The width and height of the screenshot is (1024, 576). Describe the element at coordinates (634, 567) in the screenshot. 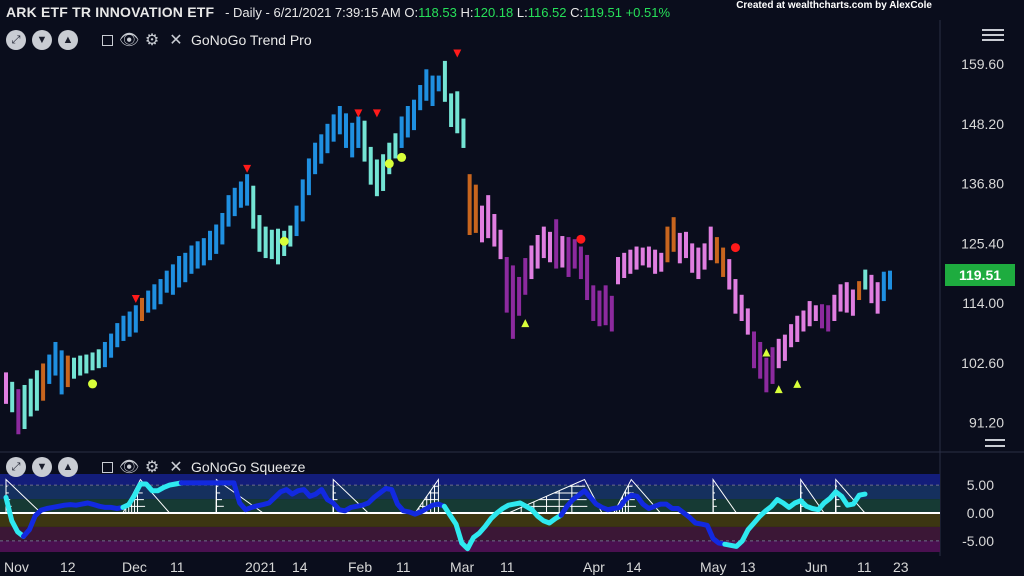

I see `x-axis-tick: 14` at that location.